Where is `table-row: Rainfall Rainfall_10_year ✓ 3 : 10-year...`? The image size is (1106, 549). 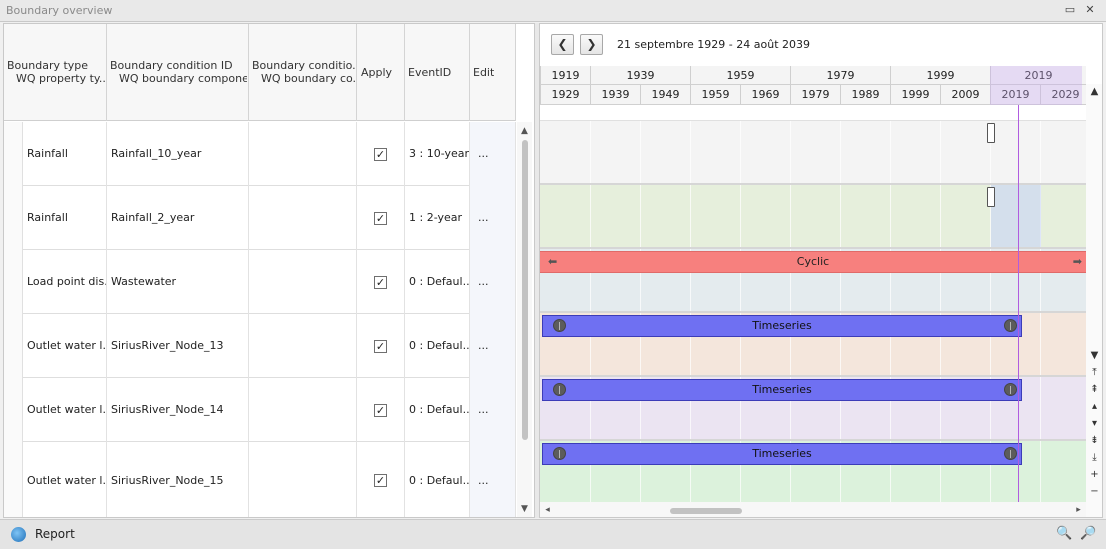
table-row: Rainfall Rainfall_10_year ✓ 3 : 10-year... is located at coordinates (260, 154).